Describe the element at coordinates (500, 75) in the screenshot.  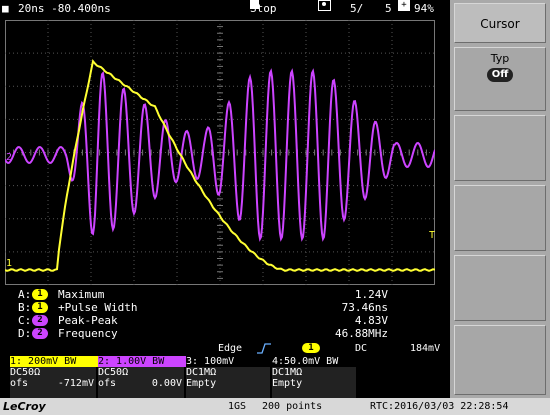
I see `cursor-type-value: Off` at that location.